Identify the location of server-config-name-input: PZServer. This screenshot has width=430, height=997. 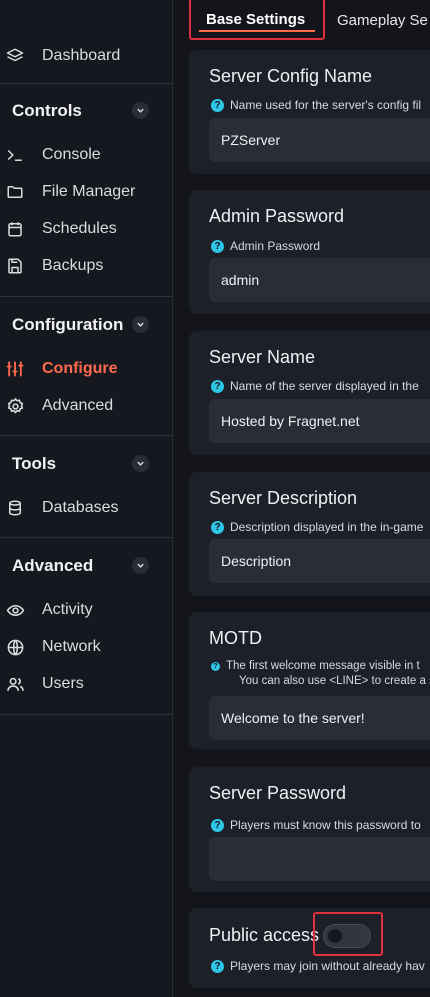
(319, 140).